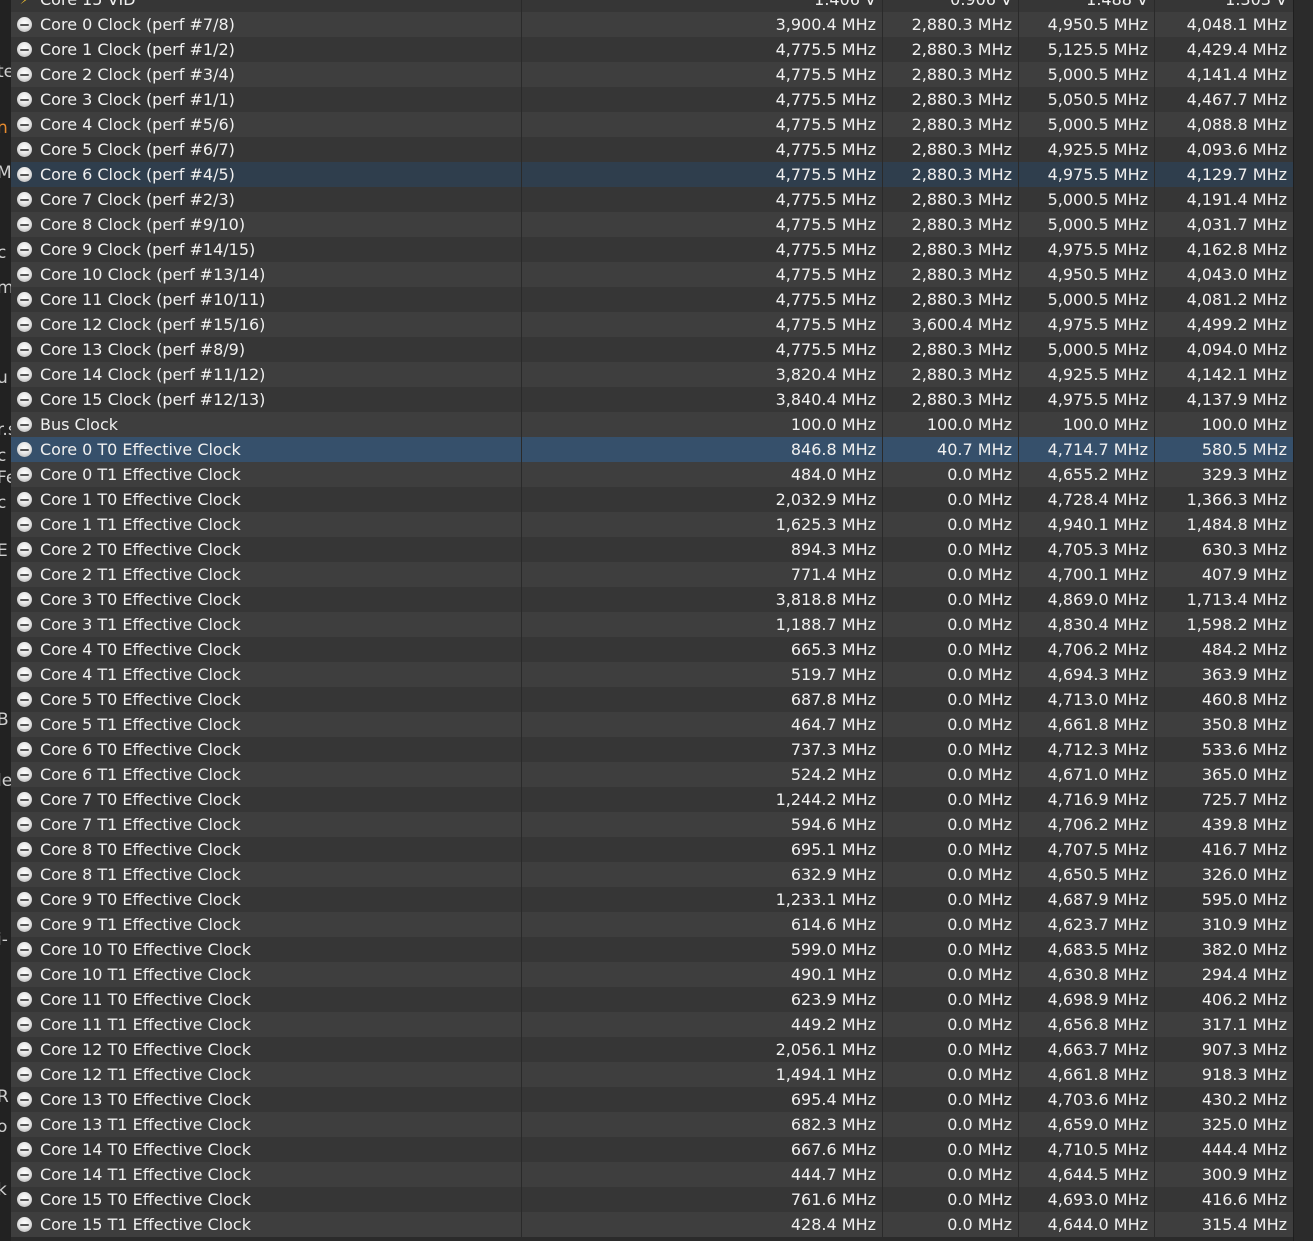 This screenshot has width=1313, height=1241. Describe the element at coordinates (1244, 474) in the screenshot. I see `average-value: 329.3 MHz` at that location.